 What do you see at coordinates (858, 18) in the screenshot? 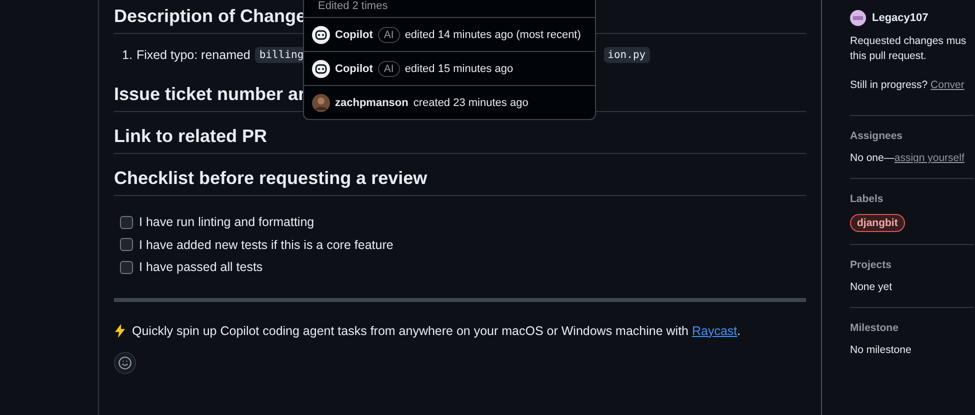
I see `reviewer-avatar` at bounding box center [858, 18].